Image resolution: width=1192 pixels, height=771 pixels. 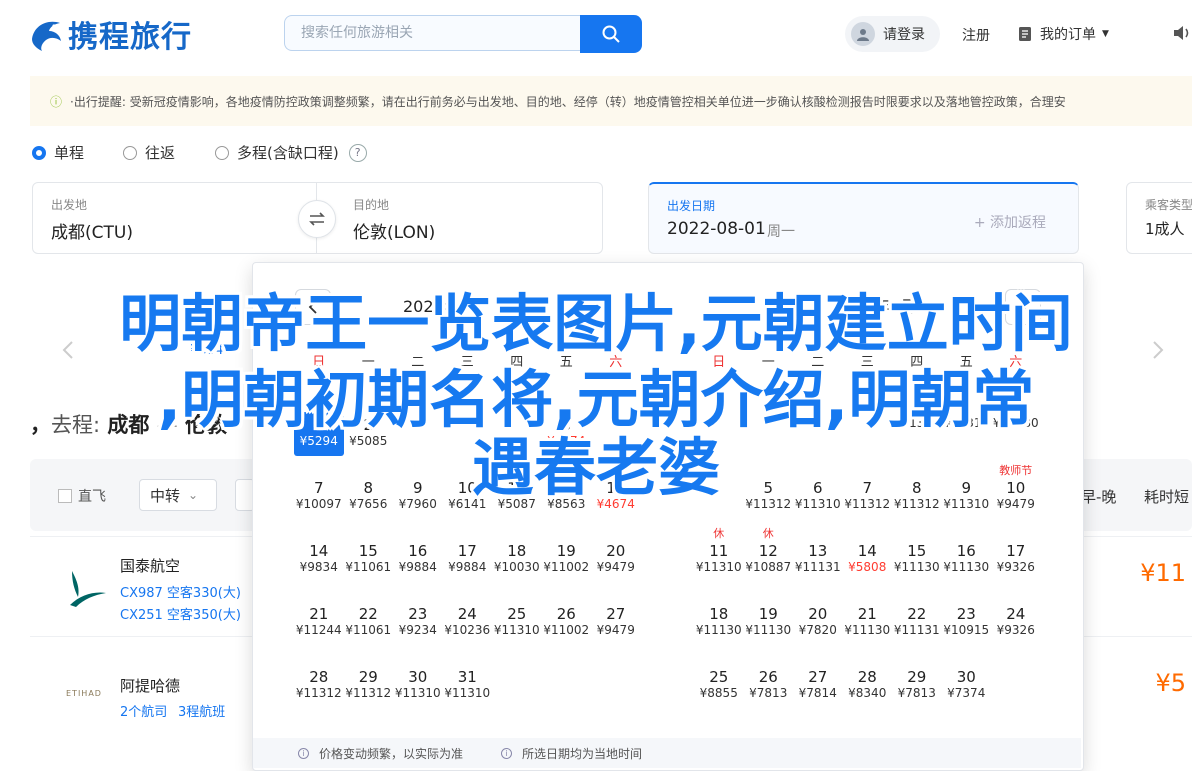 I want to click on calendar-day: 21 ¥11244, so click(x=319, y=623).